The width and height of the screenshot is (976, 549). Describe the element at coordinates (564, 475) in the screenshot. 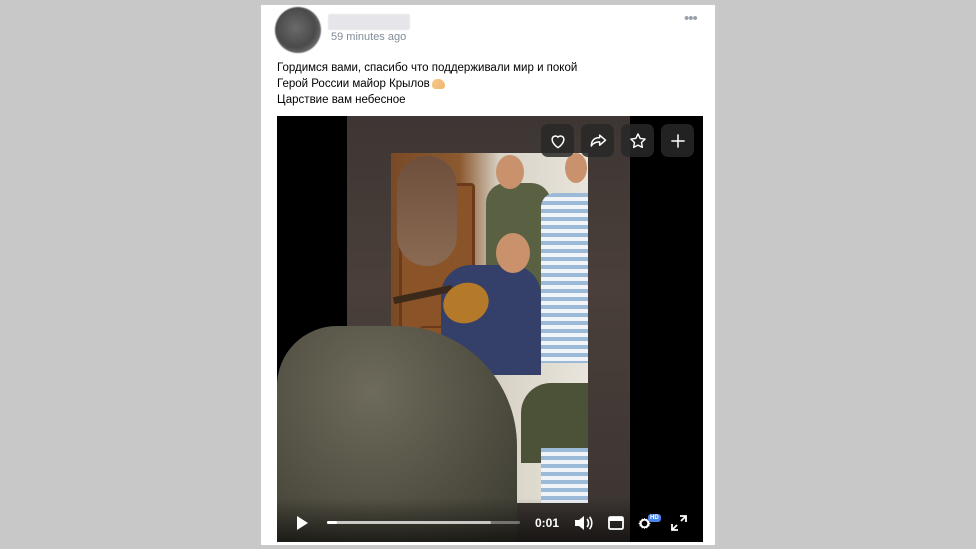

I see `soldier-striped-bottom` at that location.